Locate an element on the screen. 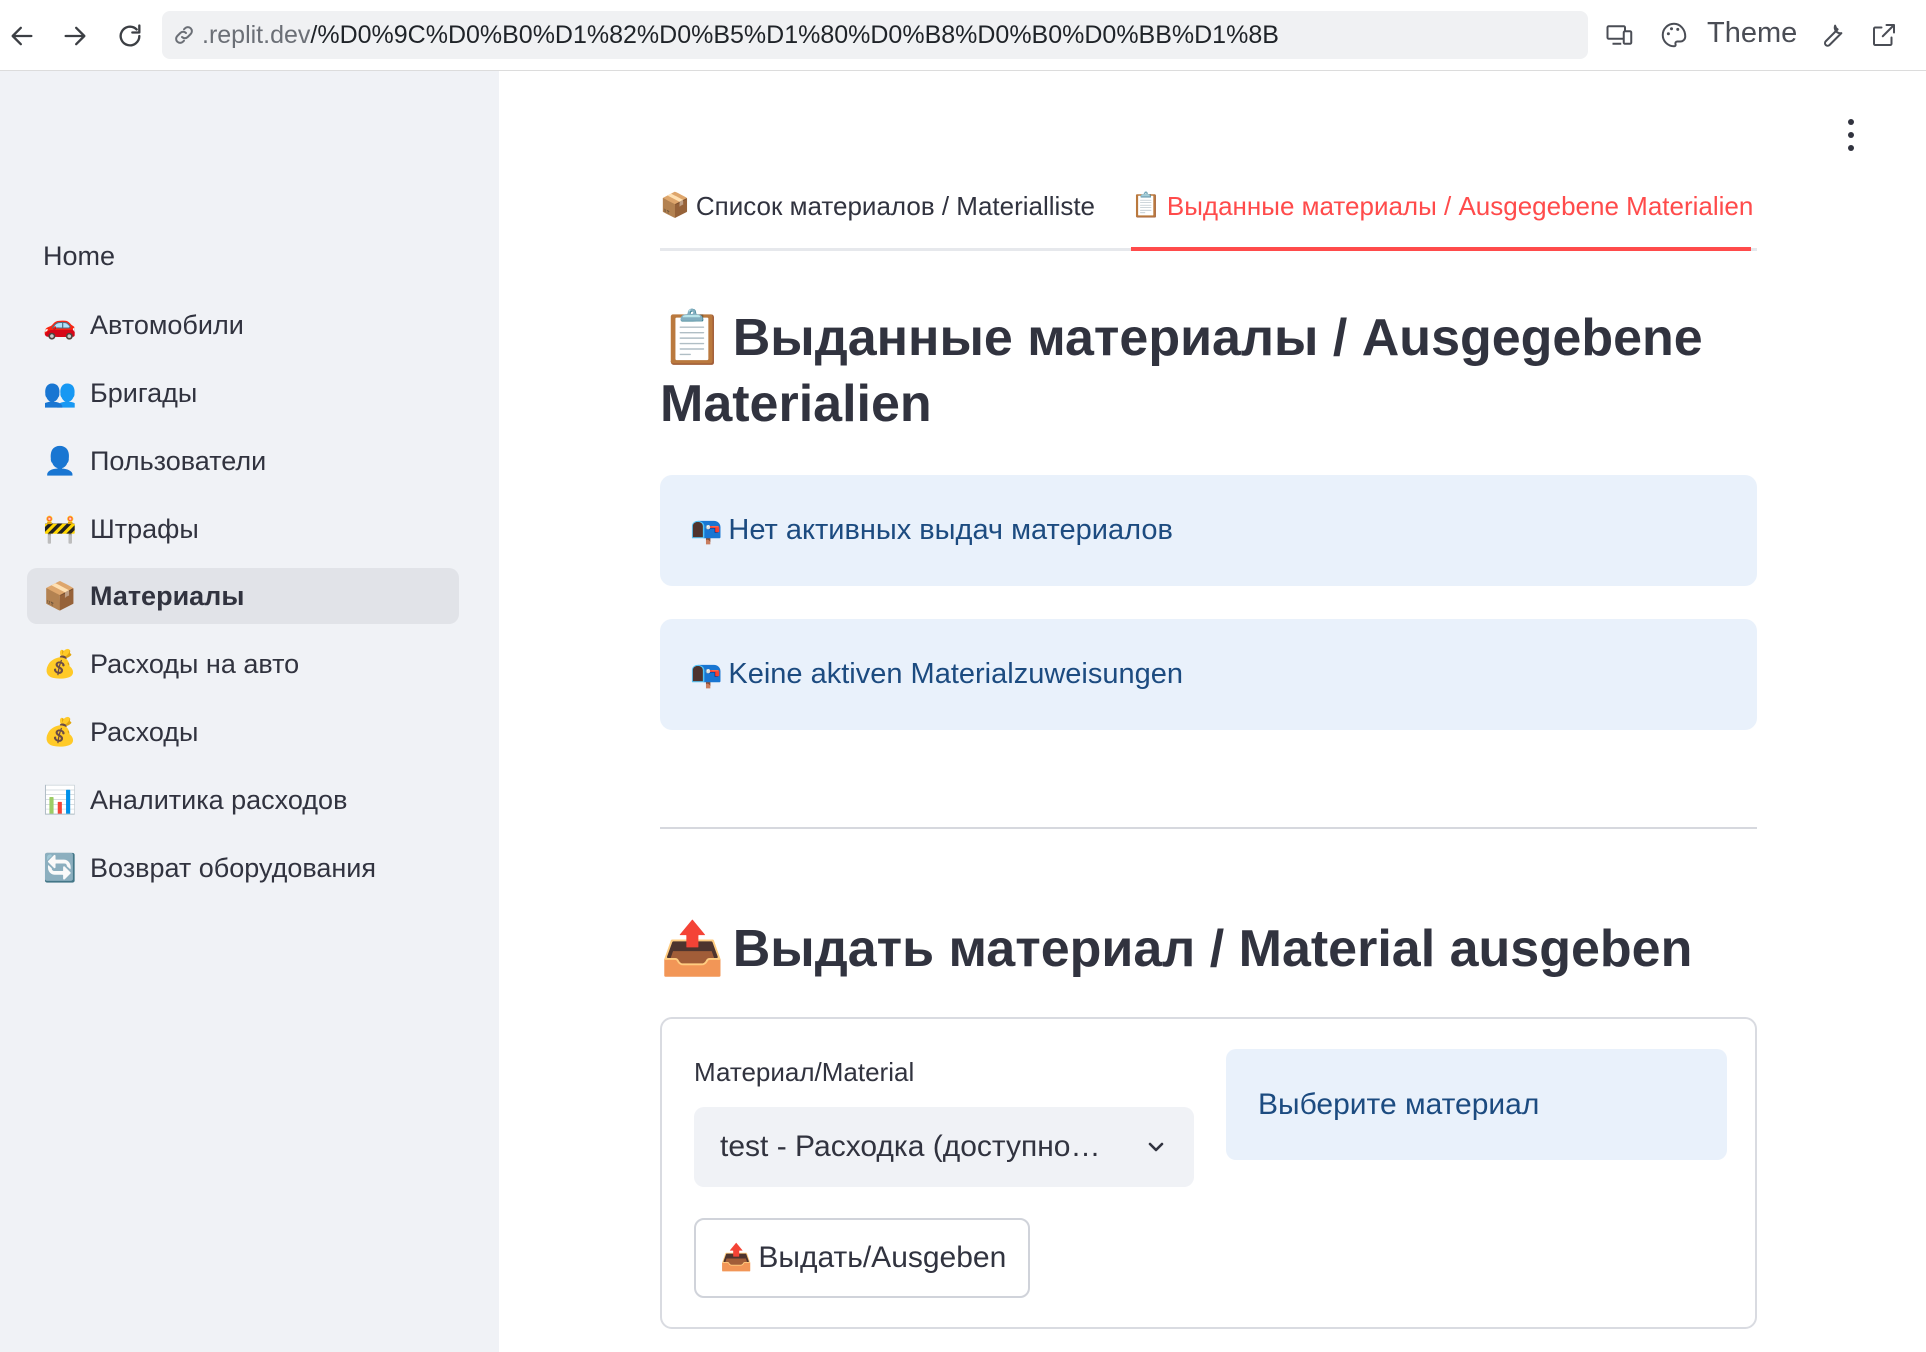 The height and width of the screenshot is (1352, 1926). select-material-hint: Выберите материал is located at coordinates (1476, 1104).